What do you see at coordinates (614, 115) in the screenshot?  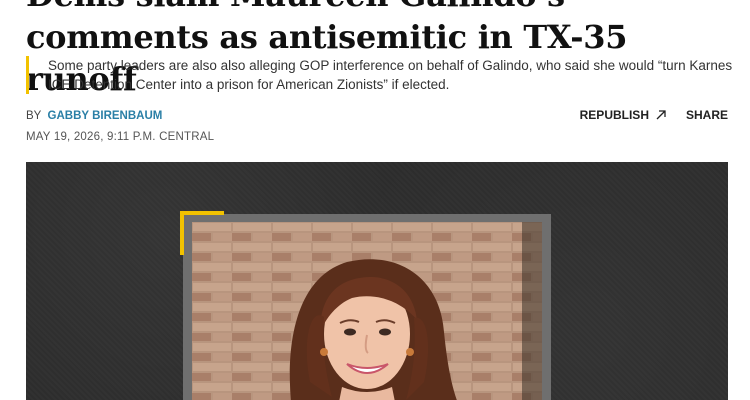 I see `republish-label: REPUBLISH` at bounding box center [614, 115].